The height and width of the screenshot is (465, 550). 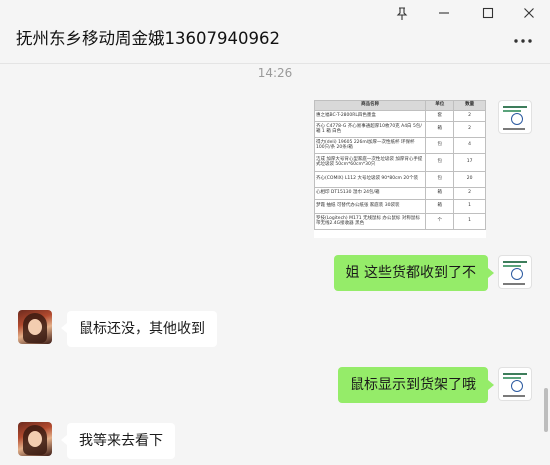 I want to click on minimize-icon, so click(x=444, y=13).